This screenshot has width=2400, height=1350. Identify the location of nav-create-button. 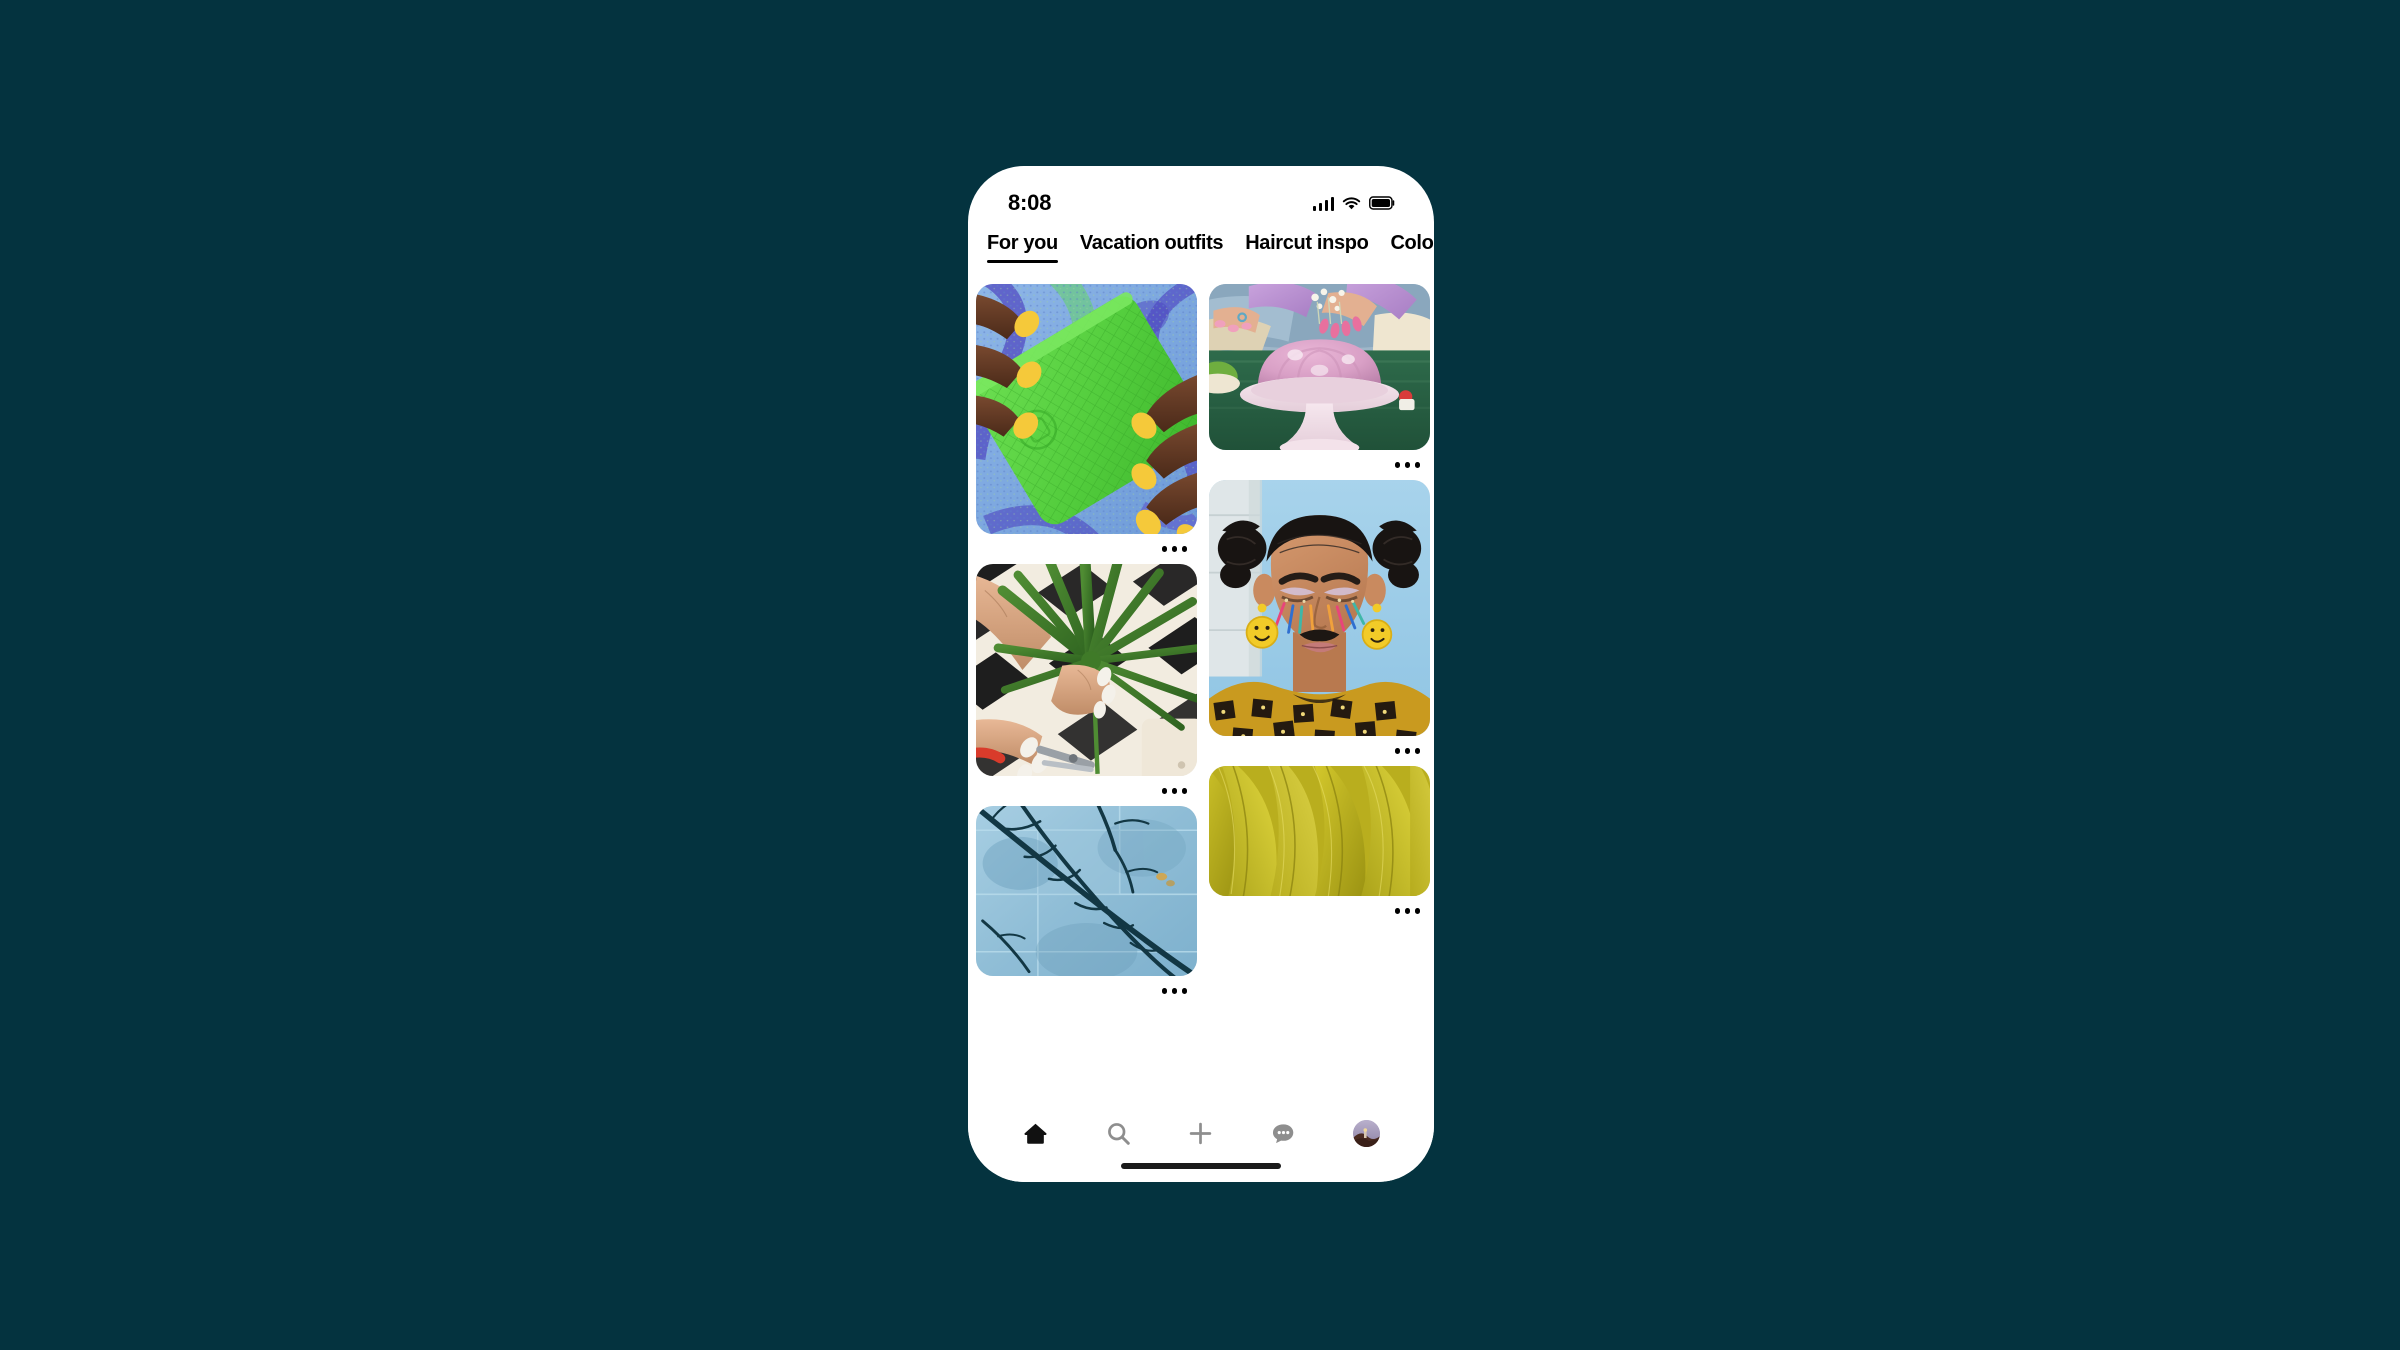
(1201, 1133).